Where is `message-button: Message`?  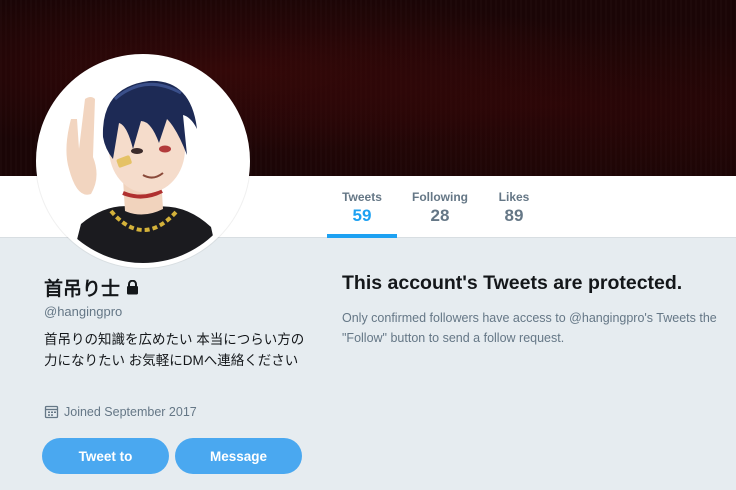
message-button: Message is located at coordinates (238, 456).